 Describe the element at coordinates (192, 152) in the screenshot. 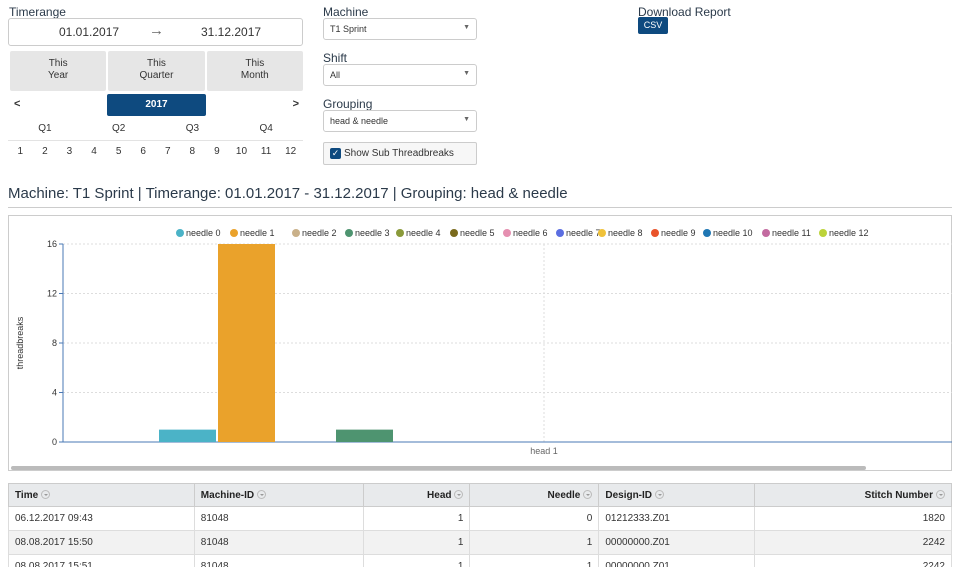

I see `month-8: 8` at that location.